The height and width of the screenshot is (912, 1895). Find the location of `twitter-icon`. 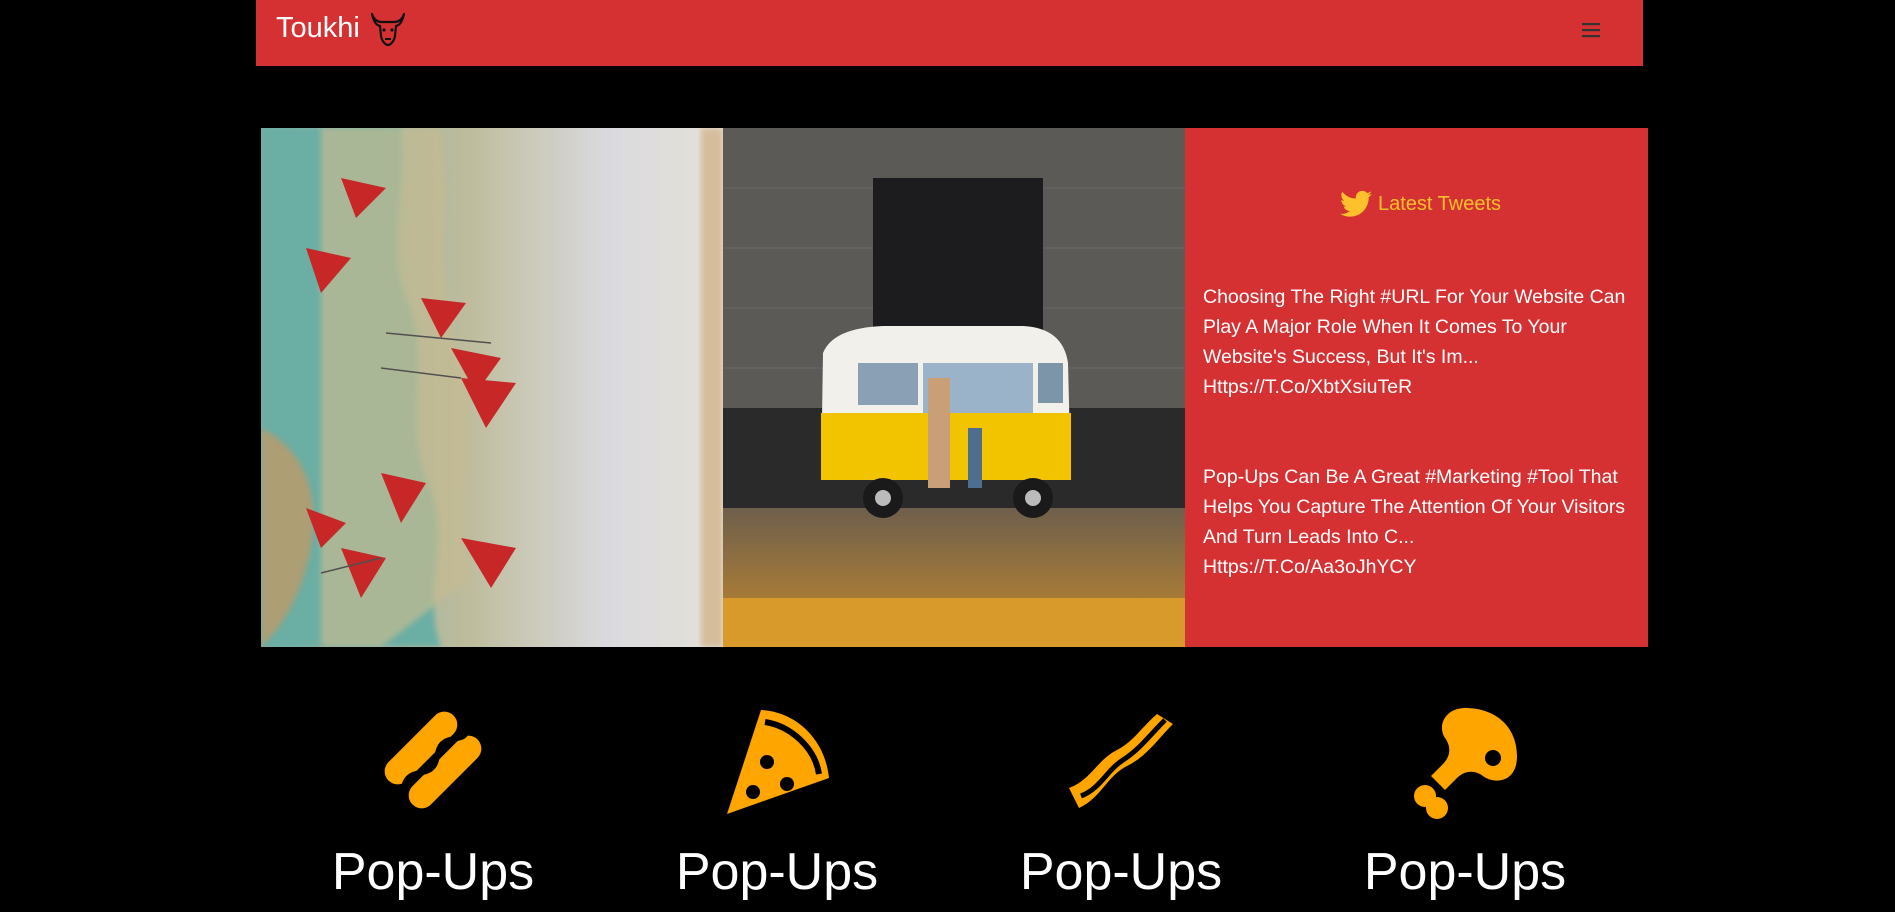

twitter-icon is located at coordinates (1355, 203).